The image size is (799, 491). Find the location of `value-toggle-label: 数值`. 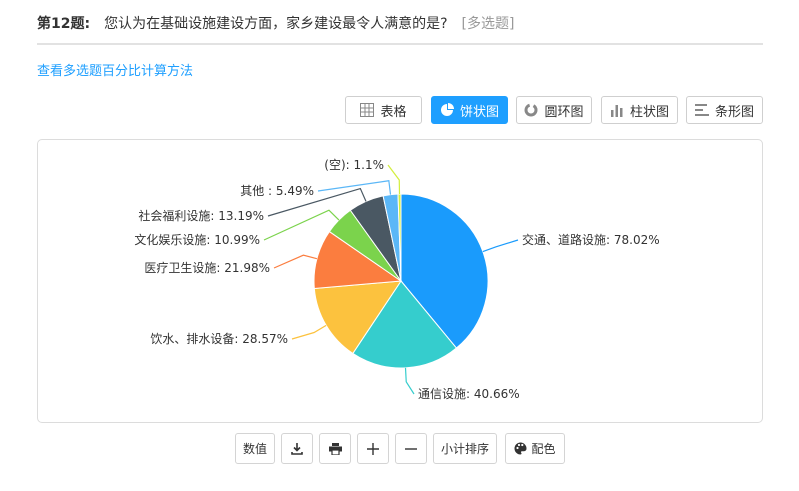

value-toggle-label: 数值 is located at coordinates (254, 449).